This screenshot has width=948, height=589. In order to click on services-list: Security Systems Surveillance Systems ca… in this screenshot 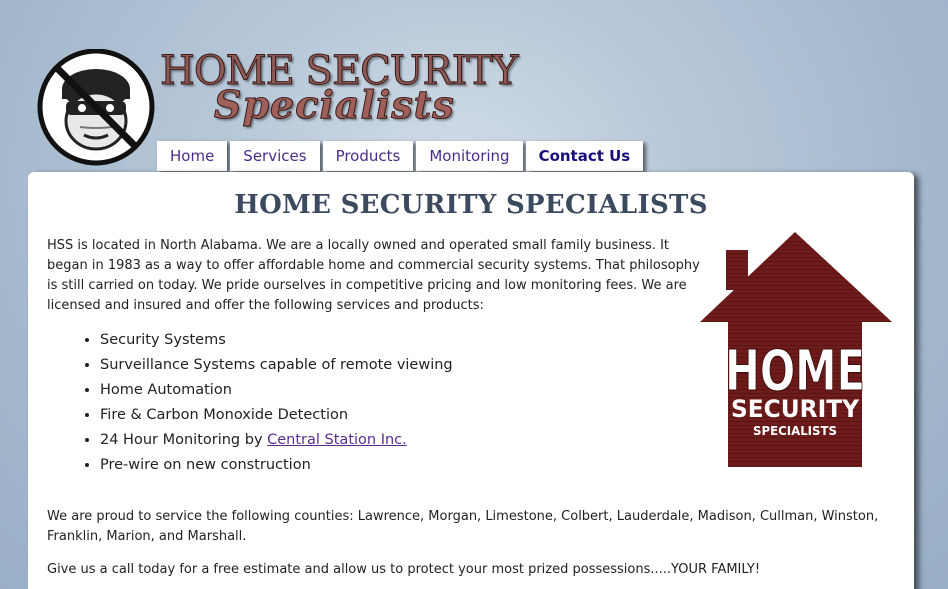, I will do `click(266, 403)`.